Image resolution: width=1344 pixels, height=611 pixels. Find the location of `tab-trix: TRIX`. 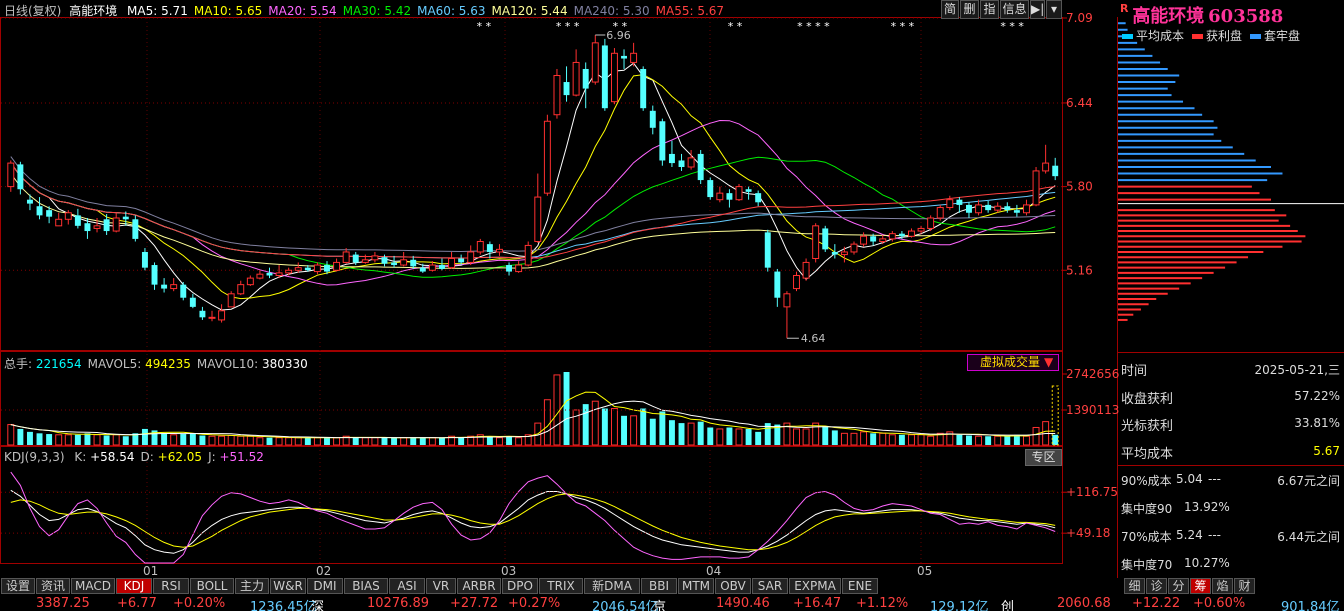

tab-trix: TRIX is located at coordinates (561, 586).